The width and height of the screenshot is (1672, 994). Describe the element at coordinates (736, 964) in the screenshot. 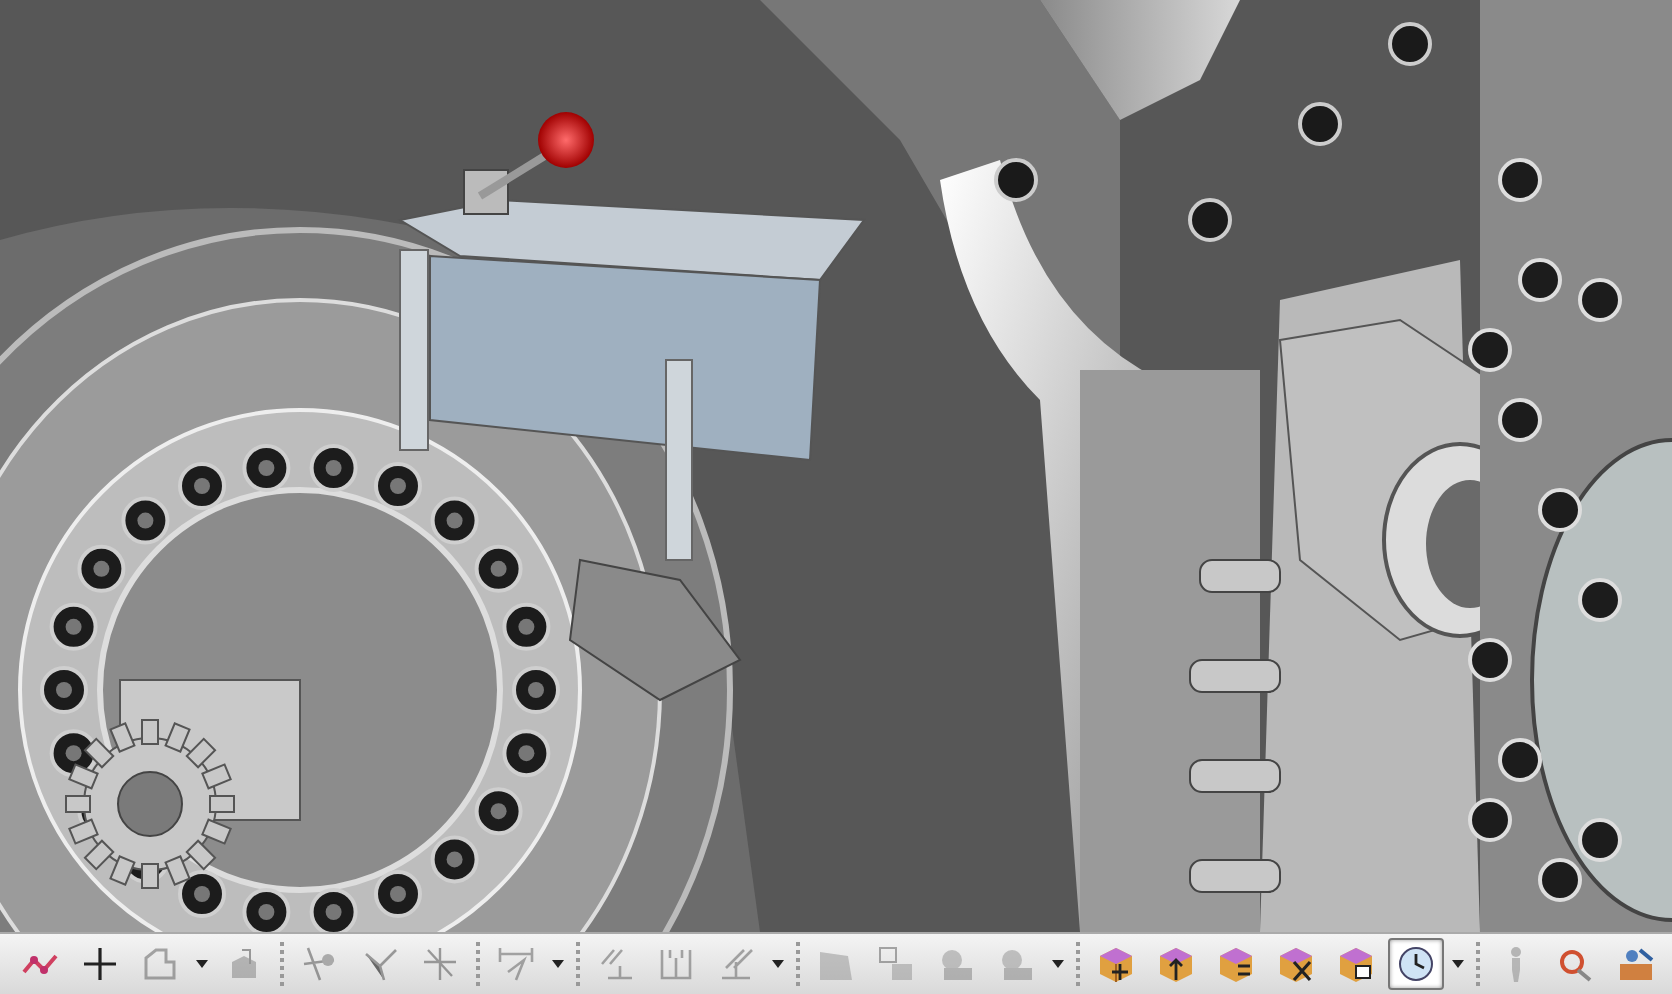

I see `angle-icon` at that location.